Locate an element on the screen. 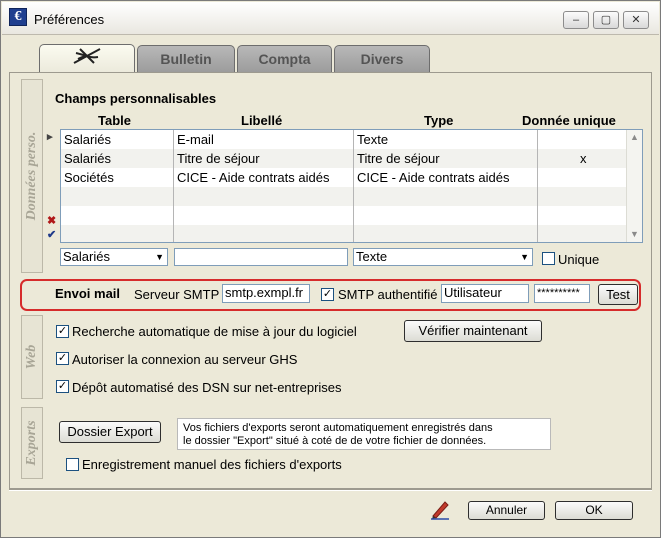  smtp-password-input: ********** is located at coordinates (562, 293).